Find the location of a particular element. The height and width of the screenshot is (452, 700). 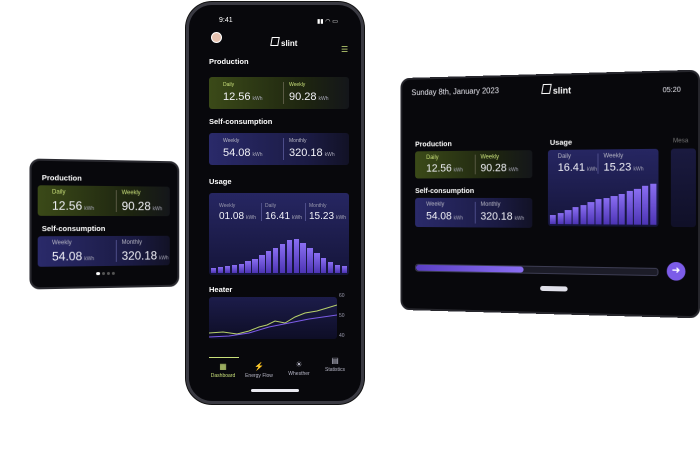

status-icons: ▮▮ ◠ ▭ is located at coordinates (327, 21).